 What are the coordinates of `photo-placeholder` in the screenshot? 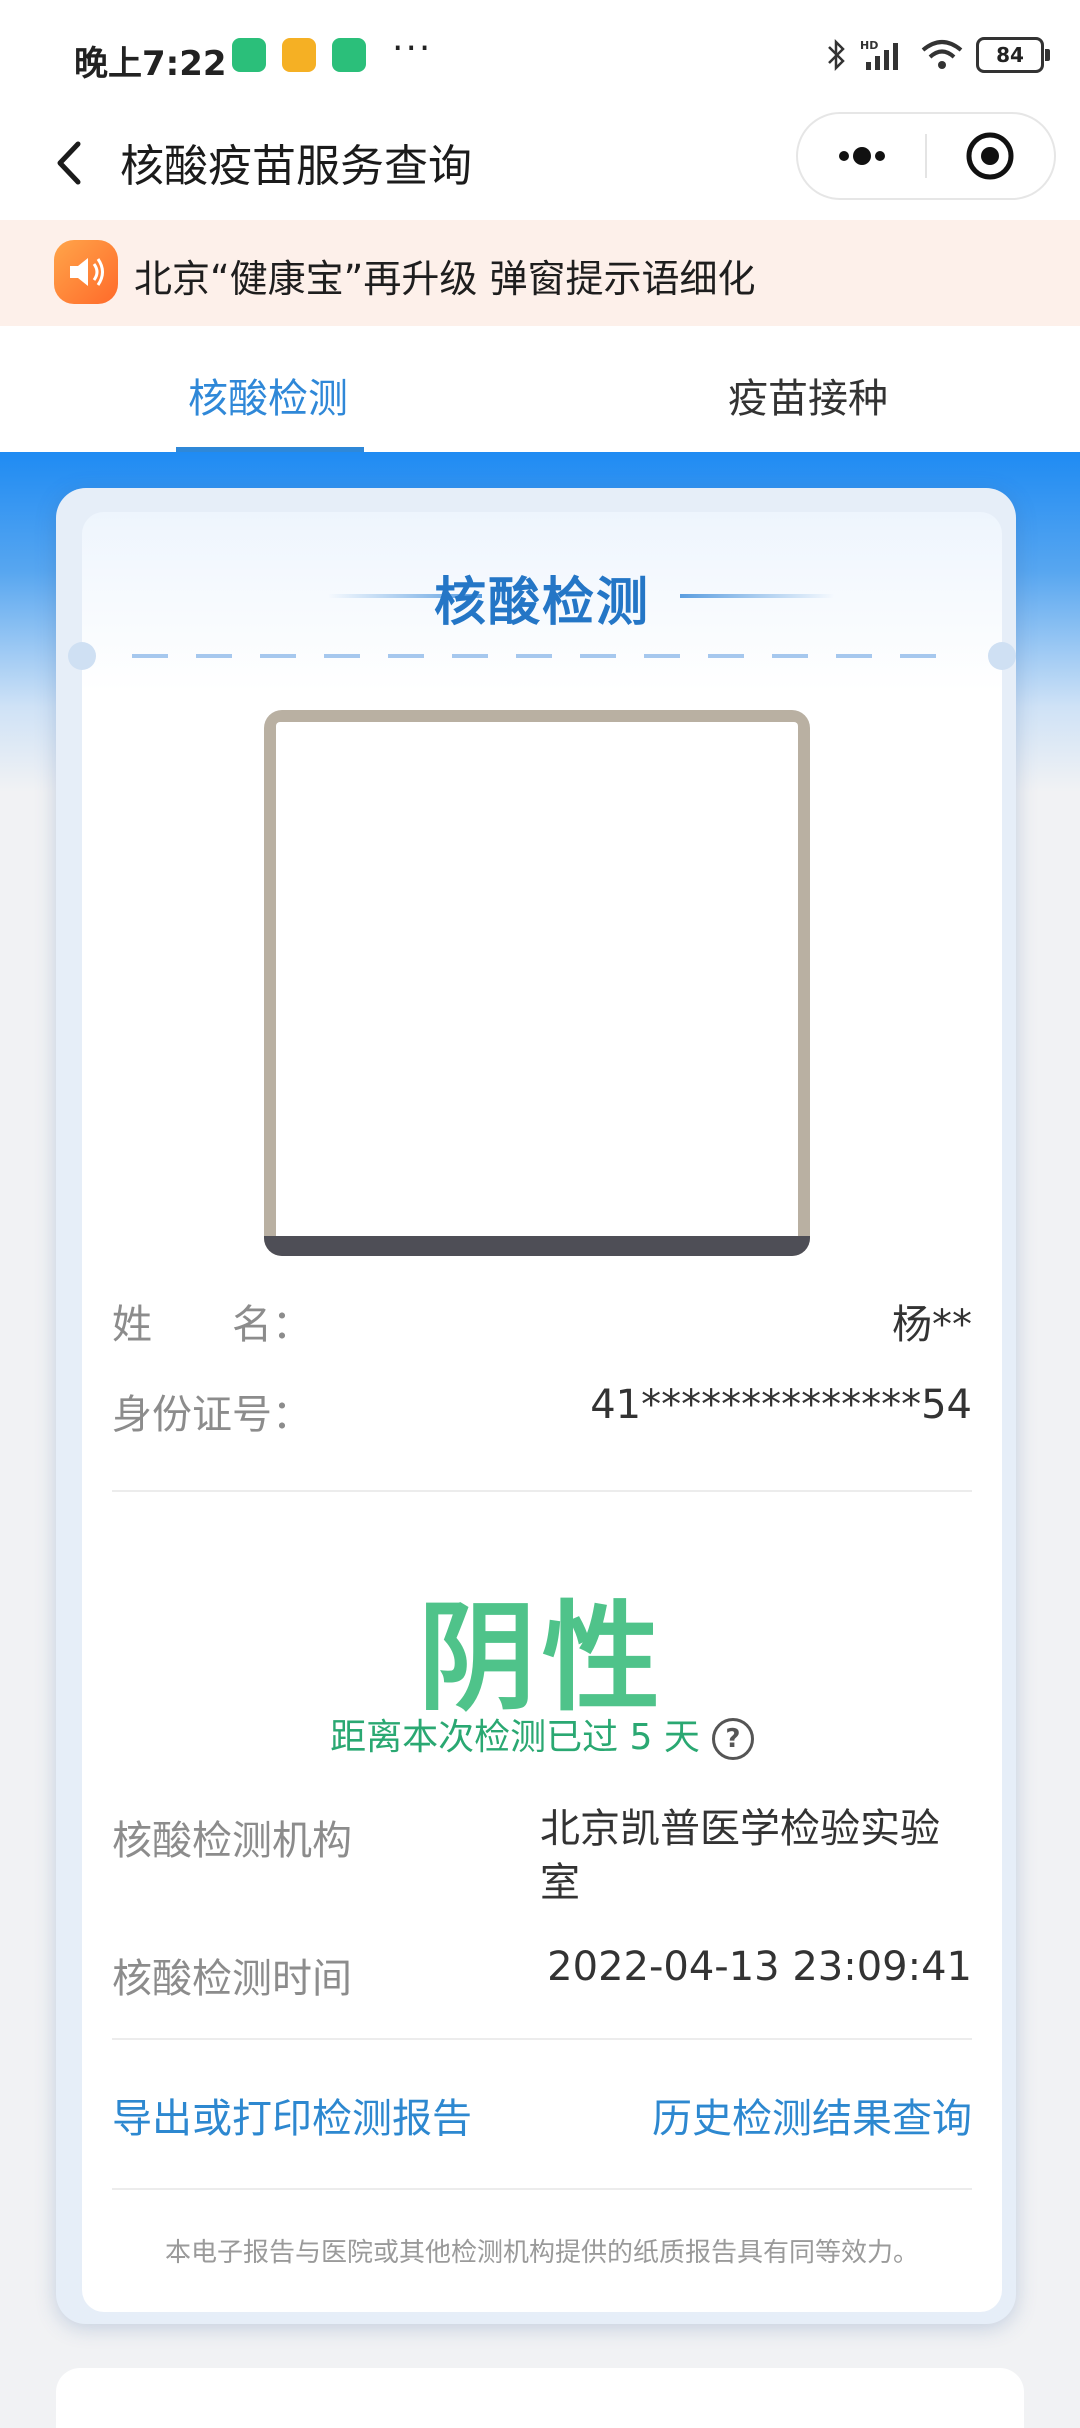 It's located at (537, 983).